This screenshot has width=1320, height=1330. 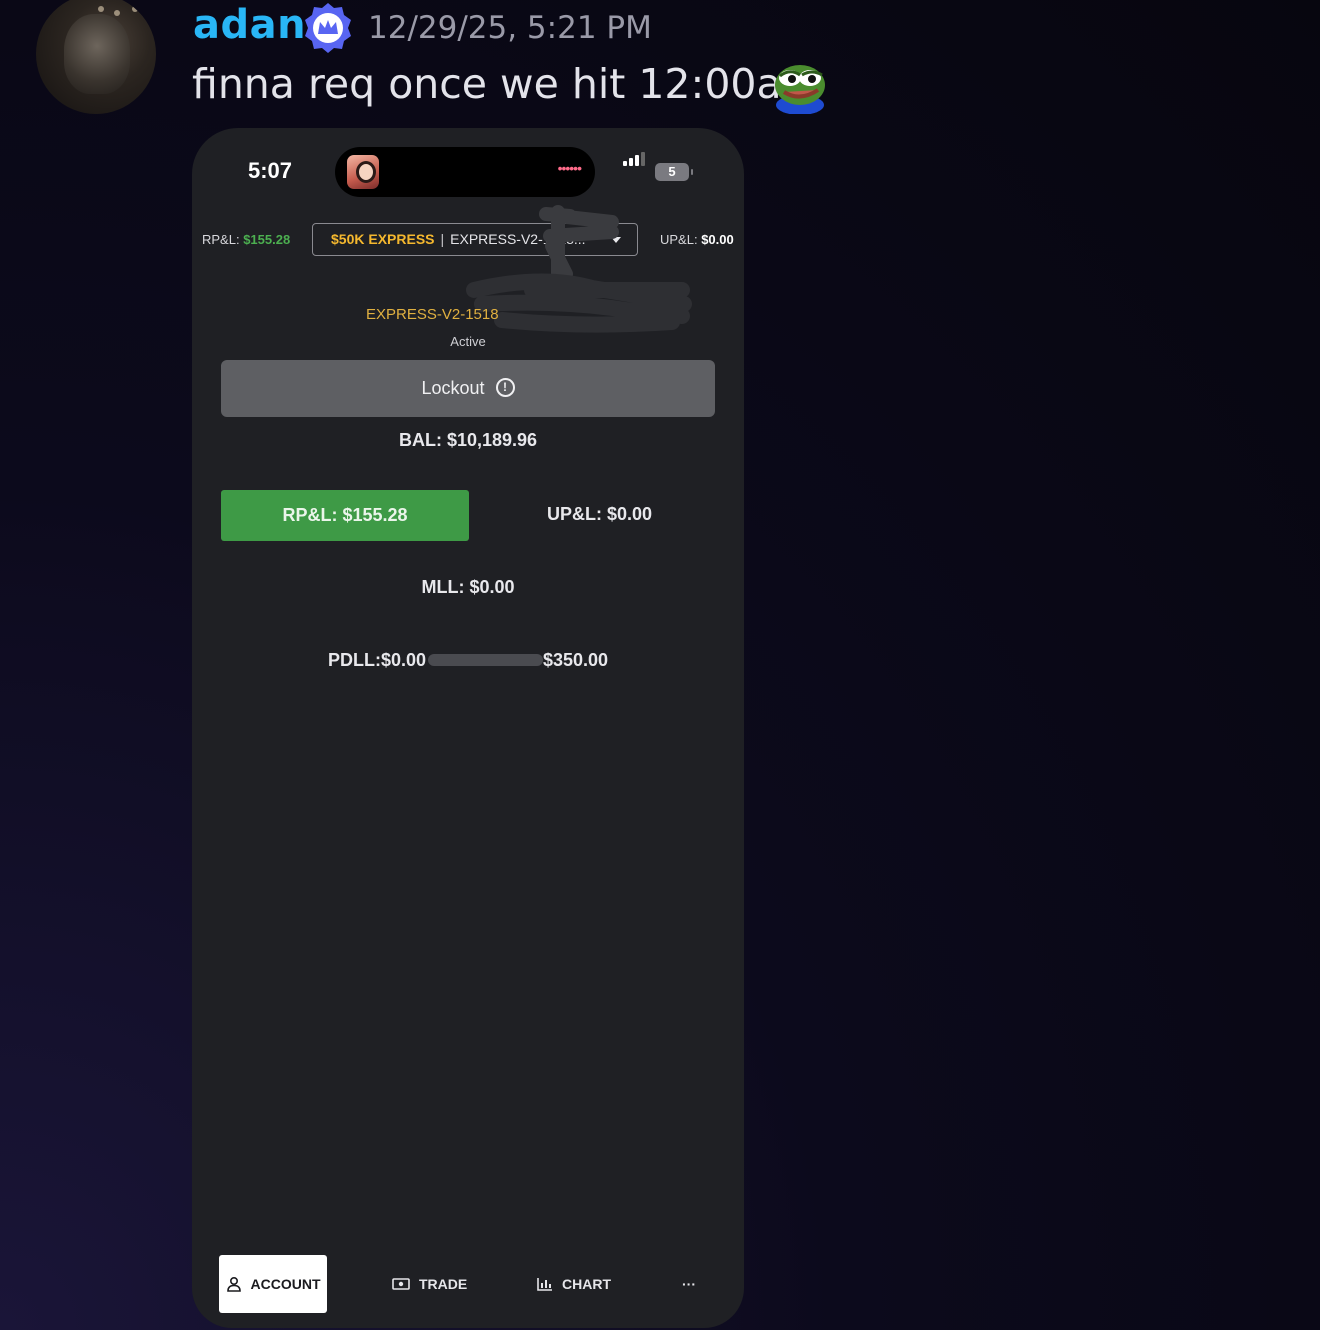 I want to click on topbar-rpl-value: $155.28, so click(x=267, y=239).